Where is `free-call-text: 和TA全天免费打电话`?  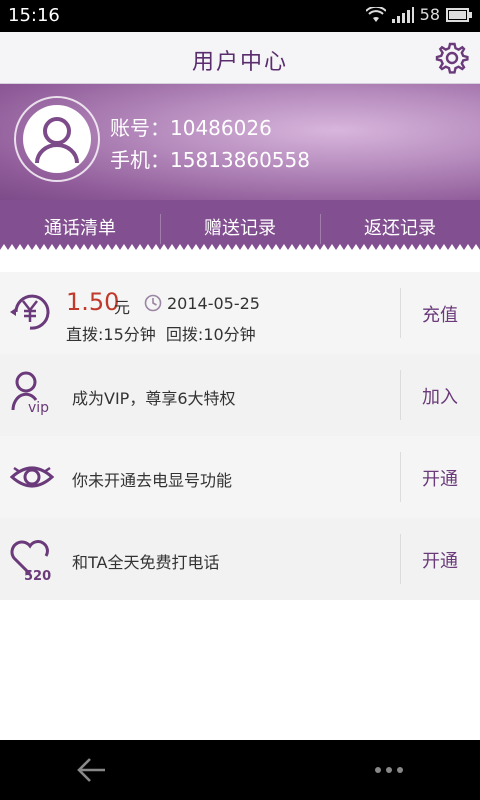
free-call-text: 和TA全天免费打电话 is located at coordinates (146, 562).